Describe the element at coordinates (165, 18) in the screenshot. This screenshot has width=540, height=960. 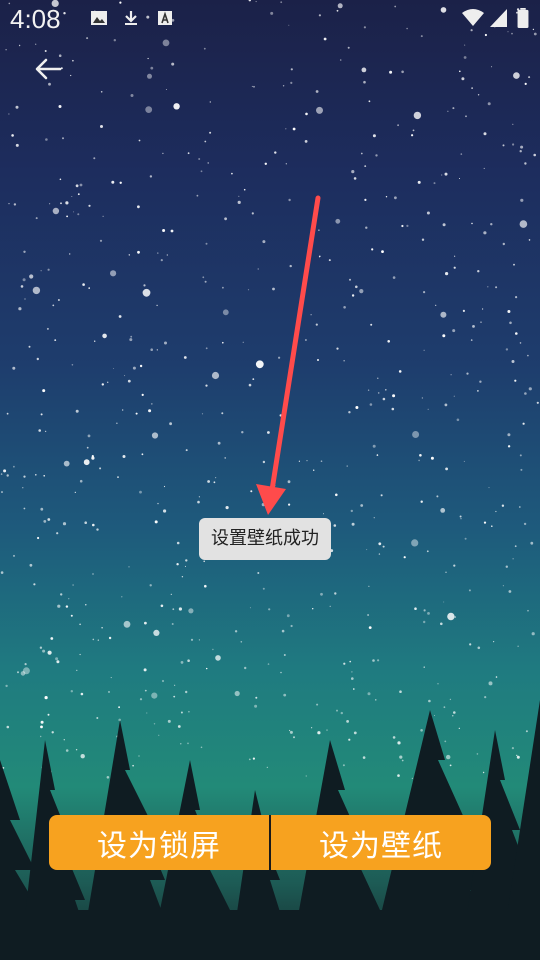
I see `a-badge-icon` at that location.